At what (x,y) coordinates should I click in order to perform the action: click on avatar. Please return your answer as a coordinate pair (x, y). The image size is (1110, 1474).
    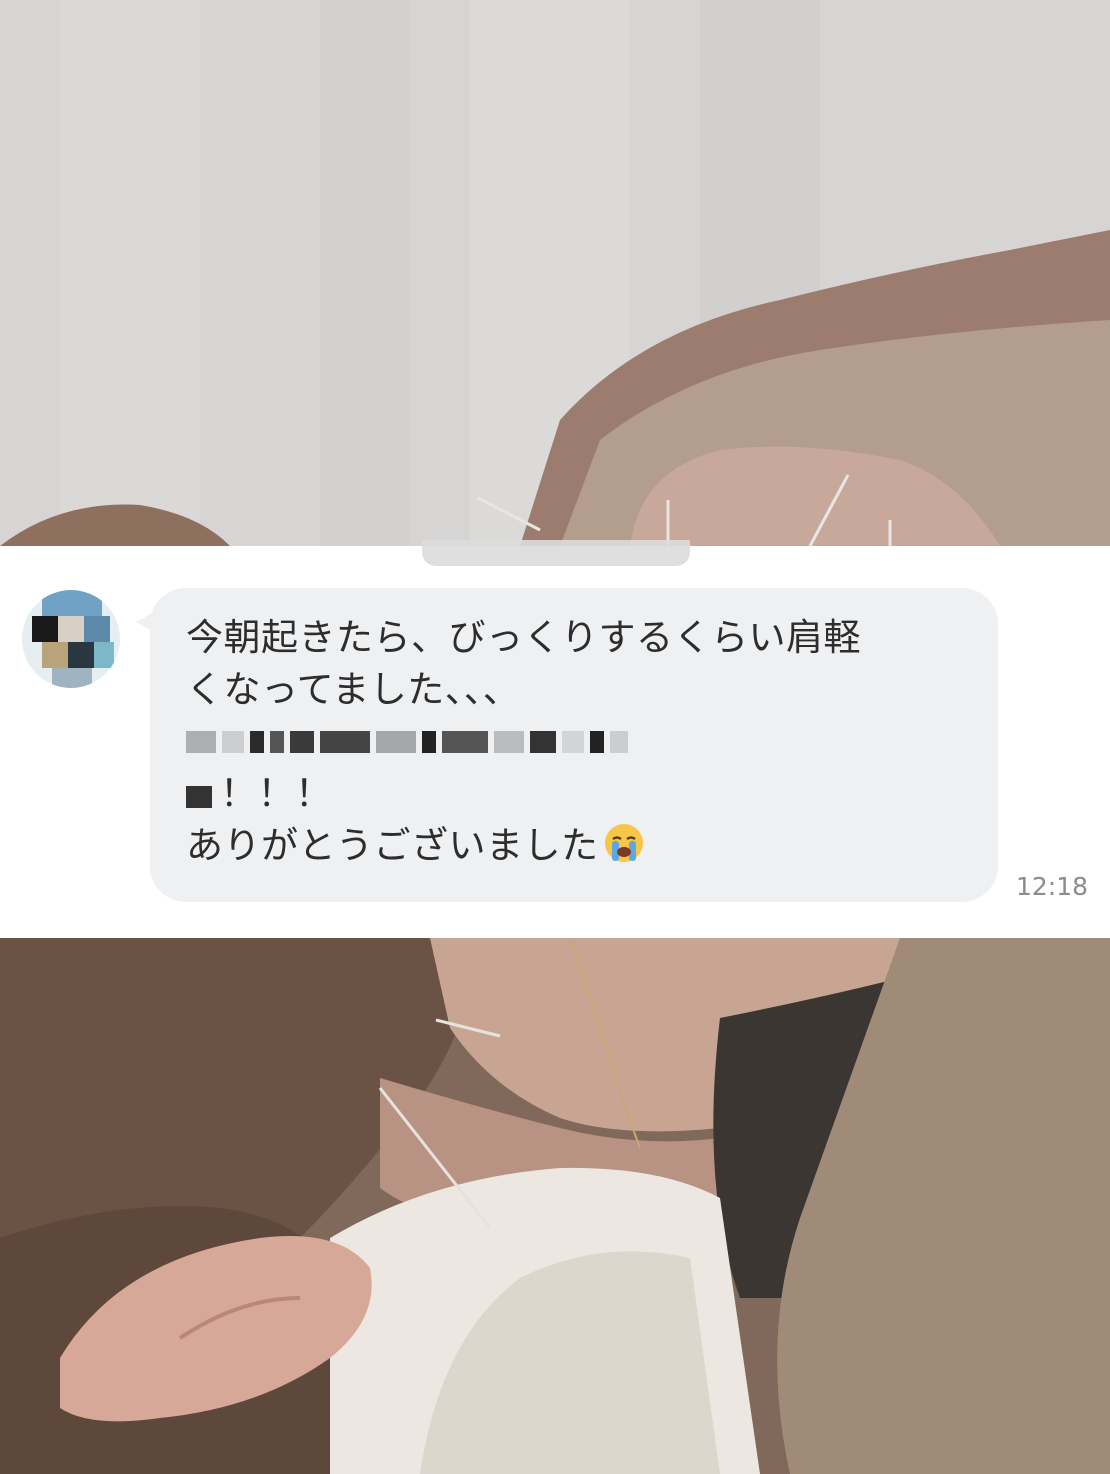
    Looking at the image, I should click on (71, 639).